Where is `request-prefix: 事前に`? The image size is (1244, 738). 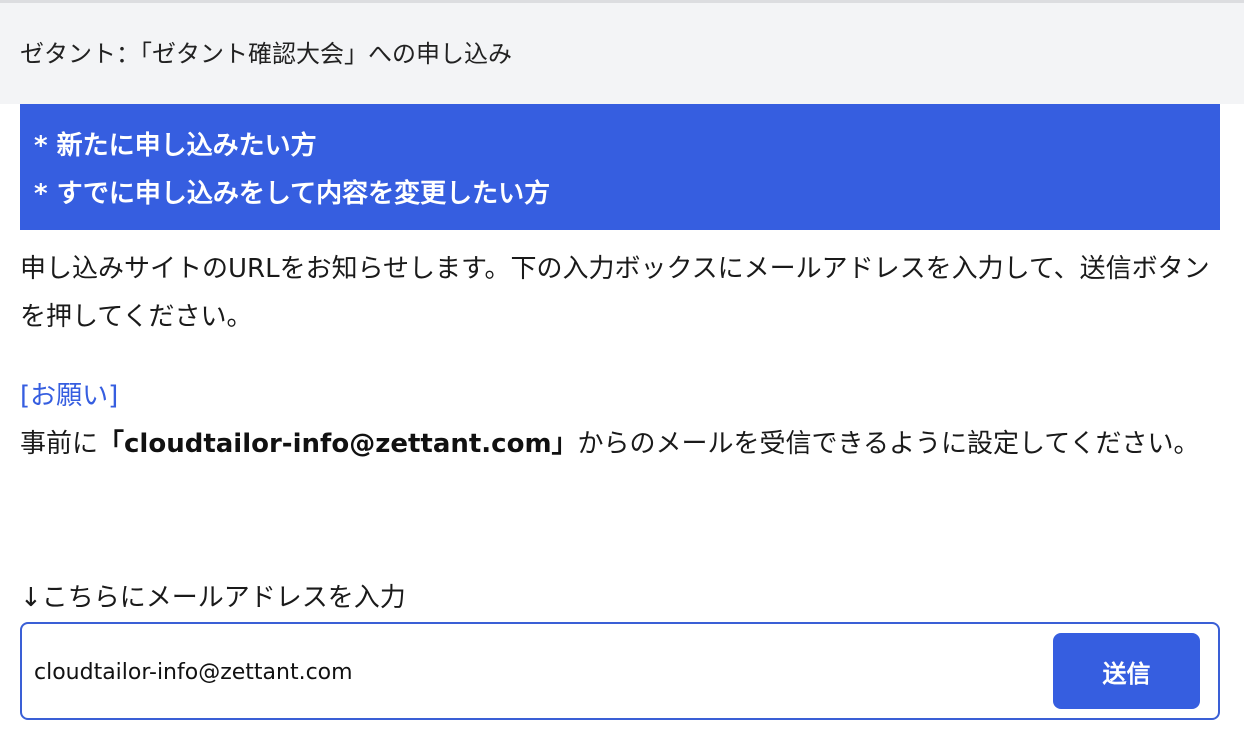 request-prefix: 事前に is located at coordinates (59, 444).